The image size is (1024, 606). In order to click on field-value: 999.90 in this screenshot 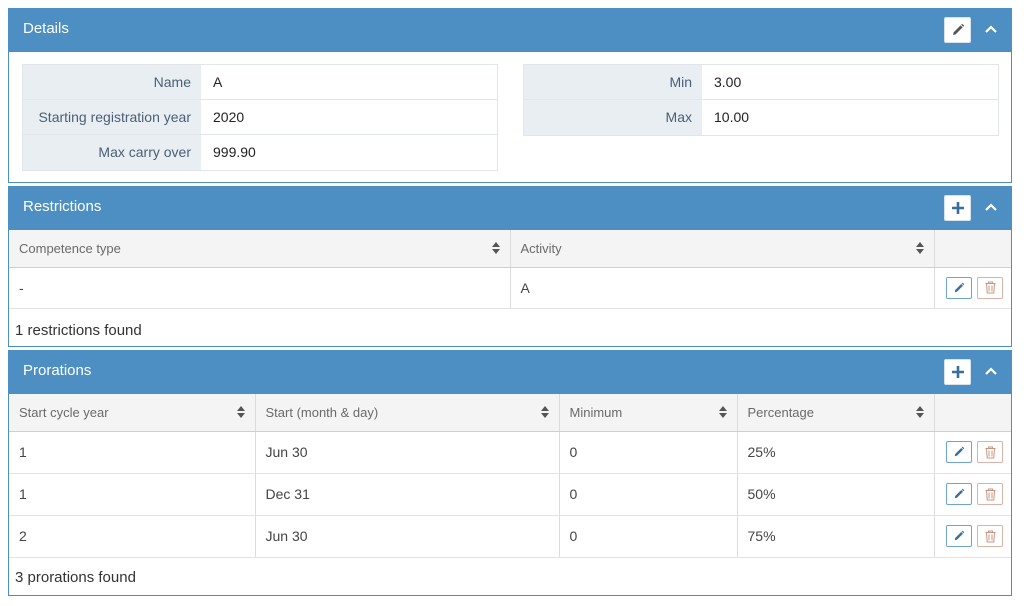, I will do `click(234, 152)`.